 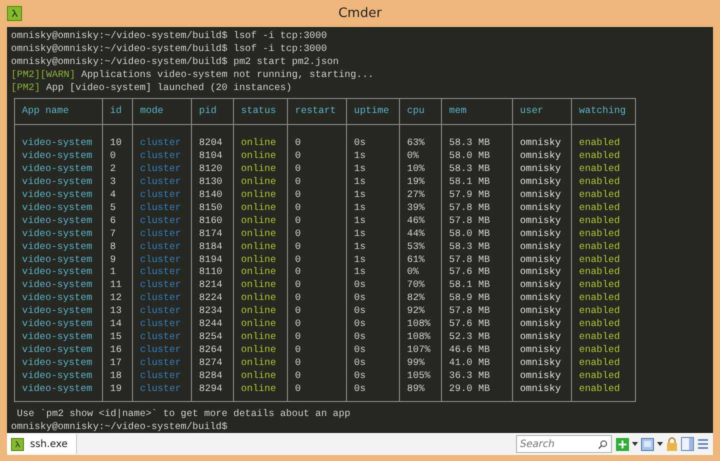 What do you see at coordinates (116, 388) in the screenshot?
I see `table-cell: 19` at bounding box center [116, 388].